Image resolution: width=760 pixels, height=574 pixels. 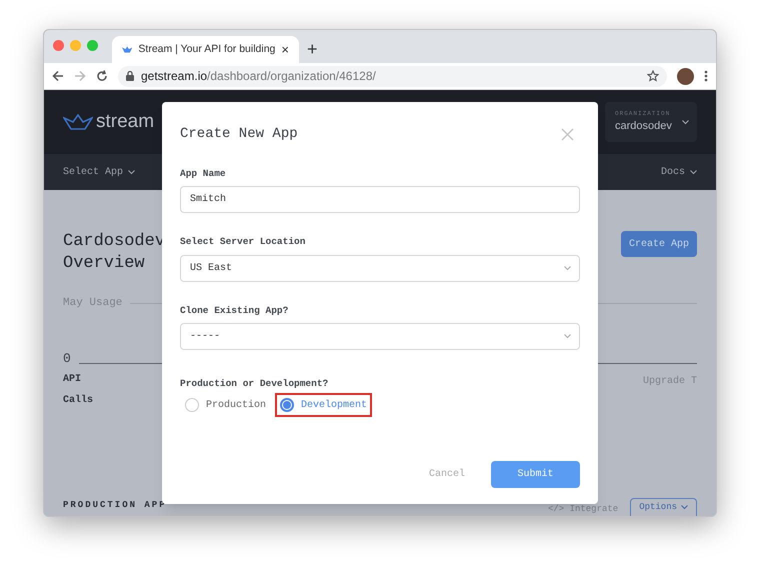 What do you see at coordinates (58, 76) in the screenshot?
I see `back-arrow-icon` at bounding box center [58, 76].